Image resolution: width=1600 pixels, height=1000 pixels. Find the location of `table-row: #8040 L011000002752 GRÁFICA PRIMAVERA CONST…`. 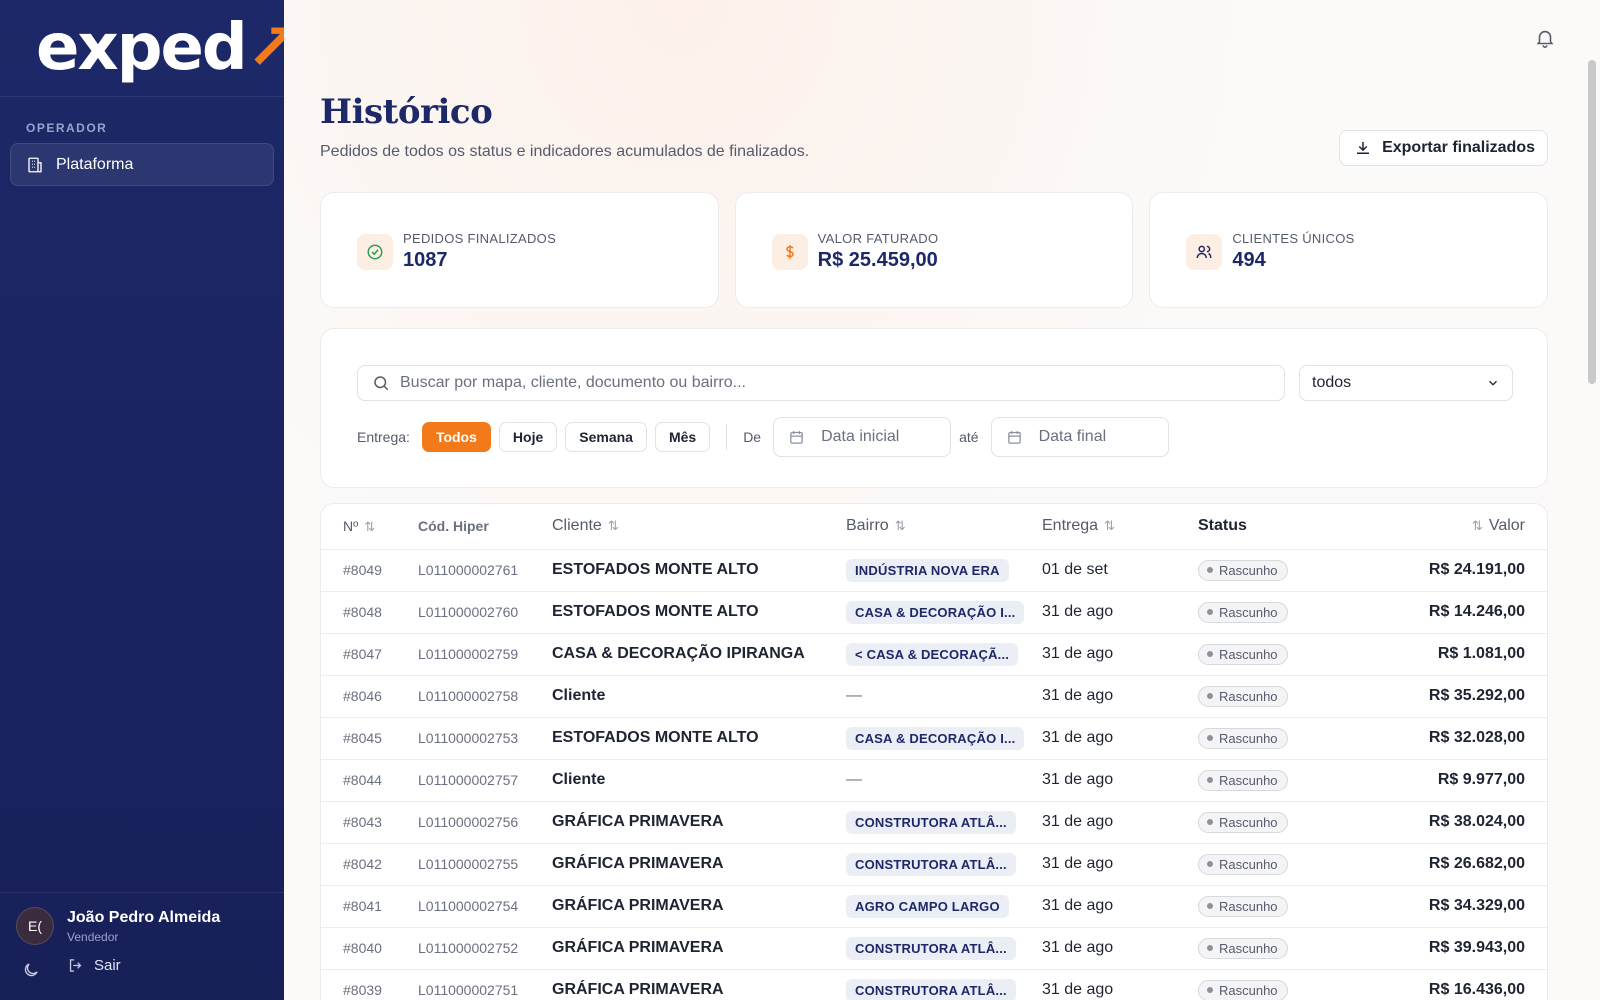

table-row: #8040 L011000002752 GRÁFICA PRIMAVERA CONST… is located at coordinates (934, 948).